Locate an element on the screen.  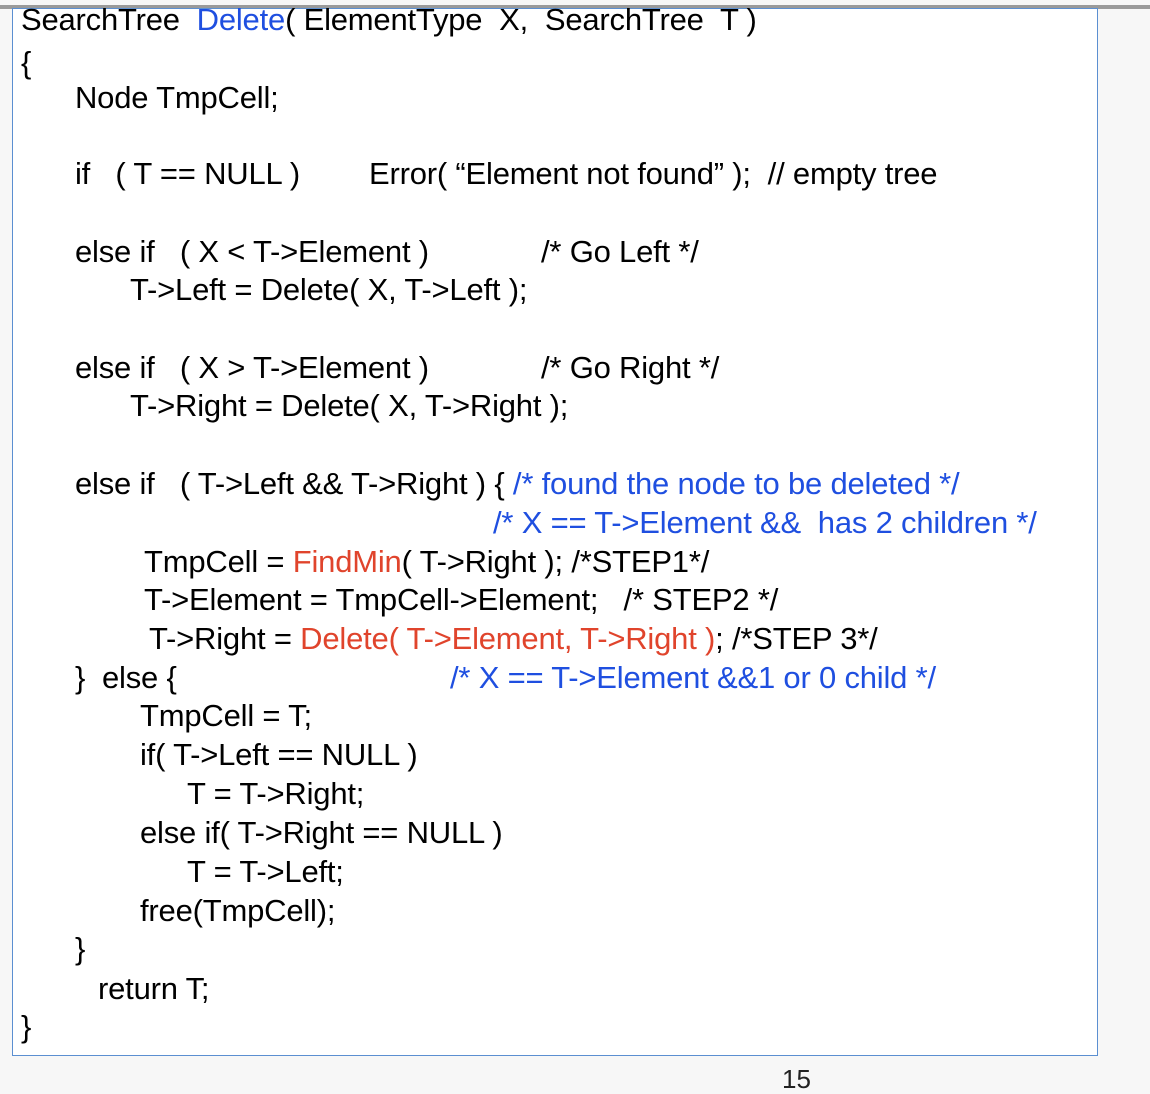
step3-assign: T->Right = is located at coordinates (225, 638).